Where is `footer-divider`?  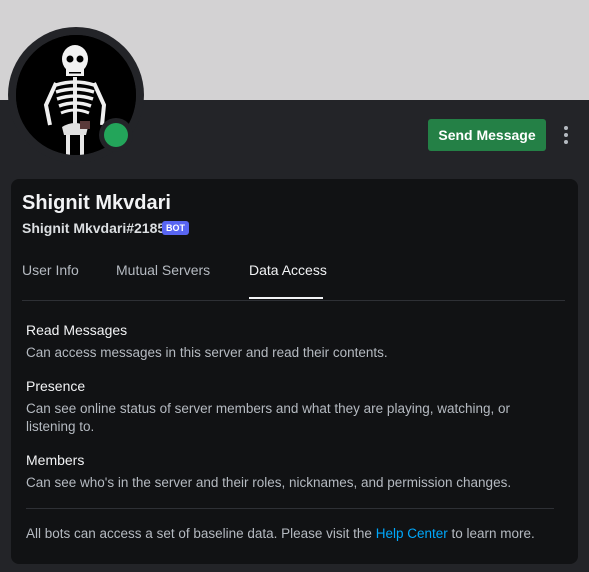 footer-divider is located at coordinates (290, 508).